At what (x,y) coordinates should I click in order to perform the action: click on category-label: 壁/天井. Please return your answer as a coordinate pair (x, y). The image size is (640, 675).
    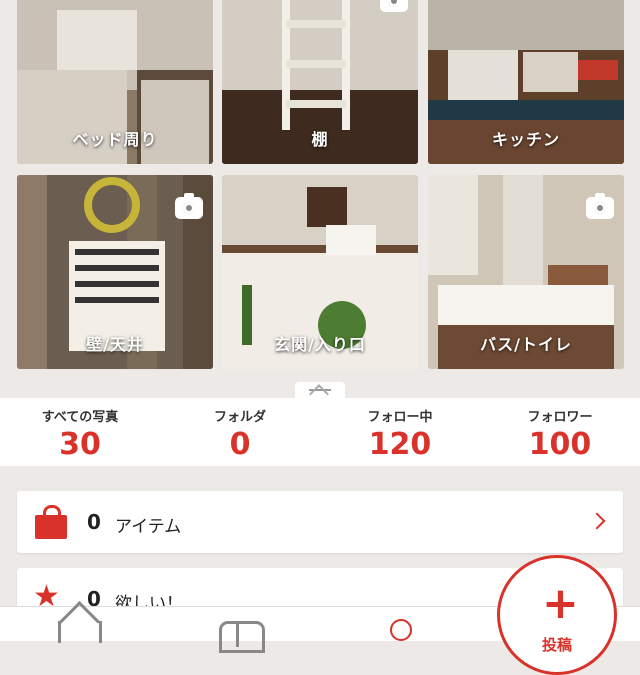
    Looking at the image, I should click on (115, 344).